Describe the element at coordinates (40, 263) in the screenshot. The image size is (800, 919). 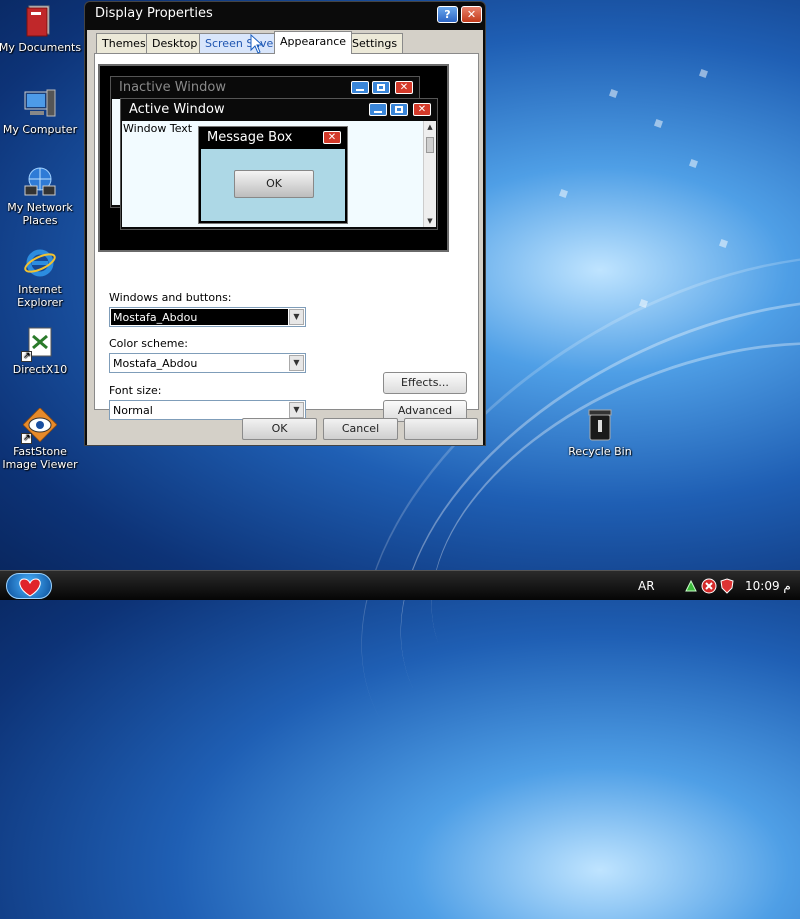
I see `ie-icon` at that location.